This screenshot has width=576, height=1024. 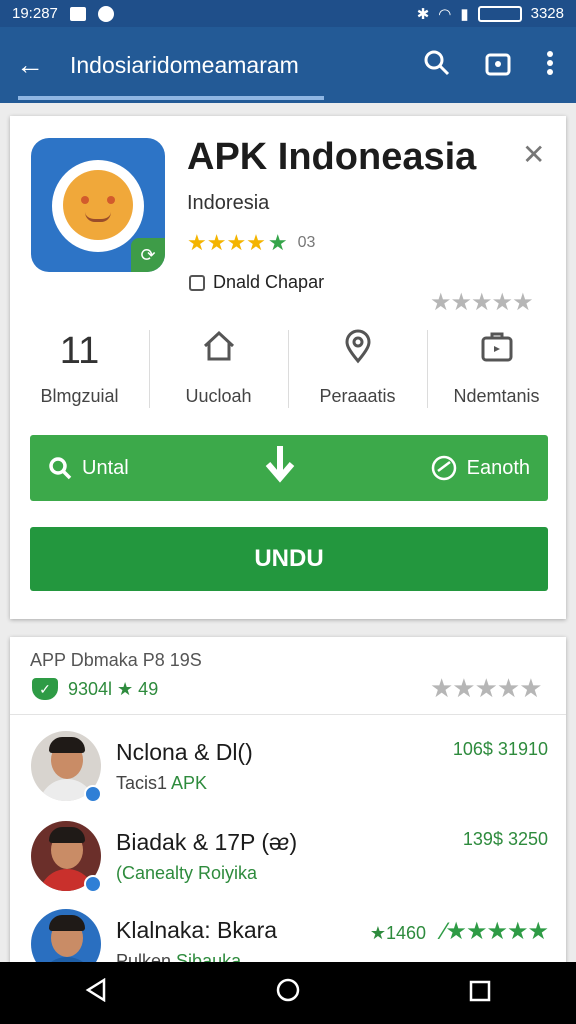 I want to click on list-sub-value: 9304l ★ 49, so click(x=113, y=688).